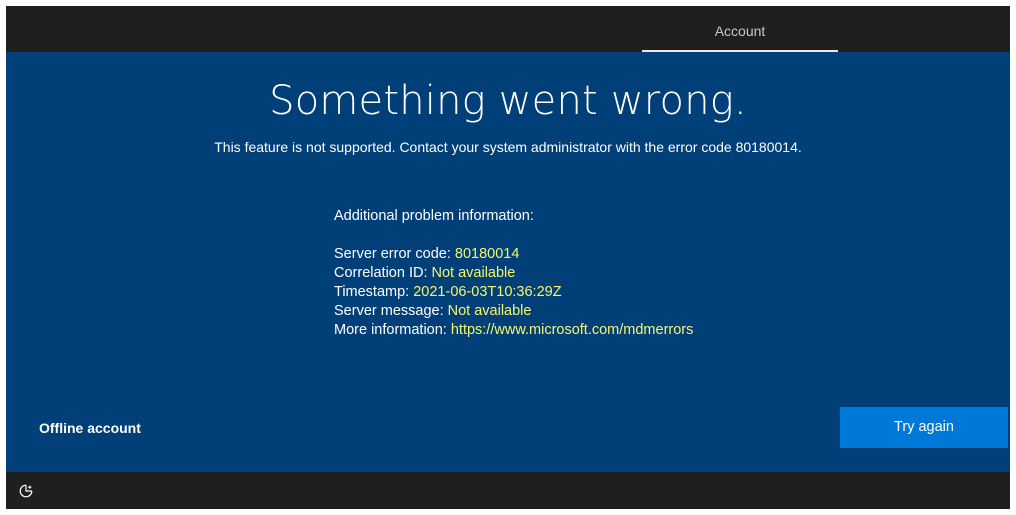  Describe the element at coordinates (487, 254) in the screenshot. I see `server-error-code-value: 80180014` at that location.